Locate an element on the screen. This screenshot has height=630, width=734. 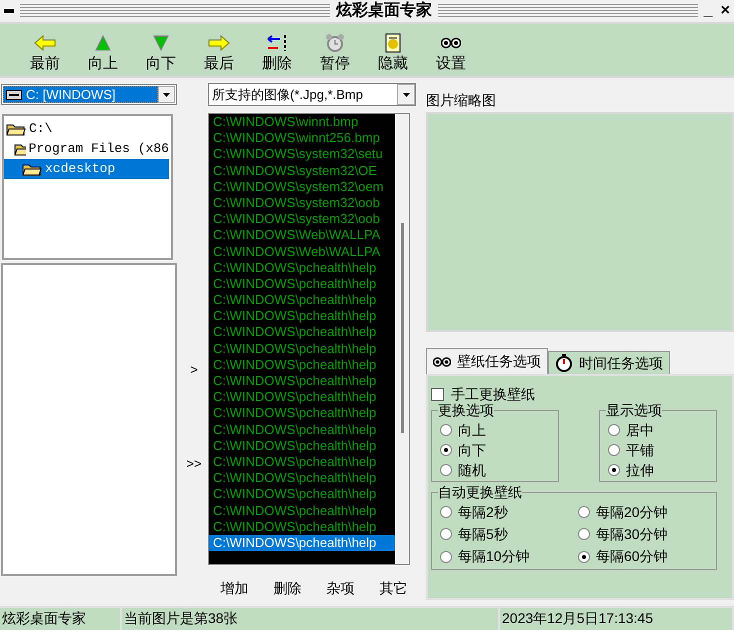
filter-dropdown: 所支持的图像(*.Jpg,*.Bmp is located at coordinates (312, 94).